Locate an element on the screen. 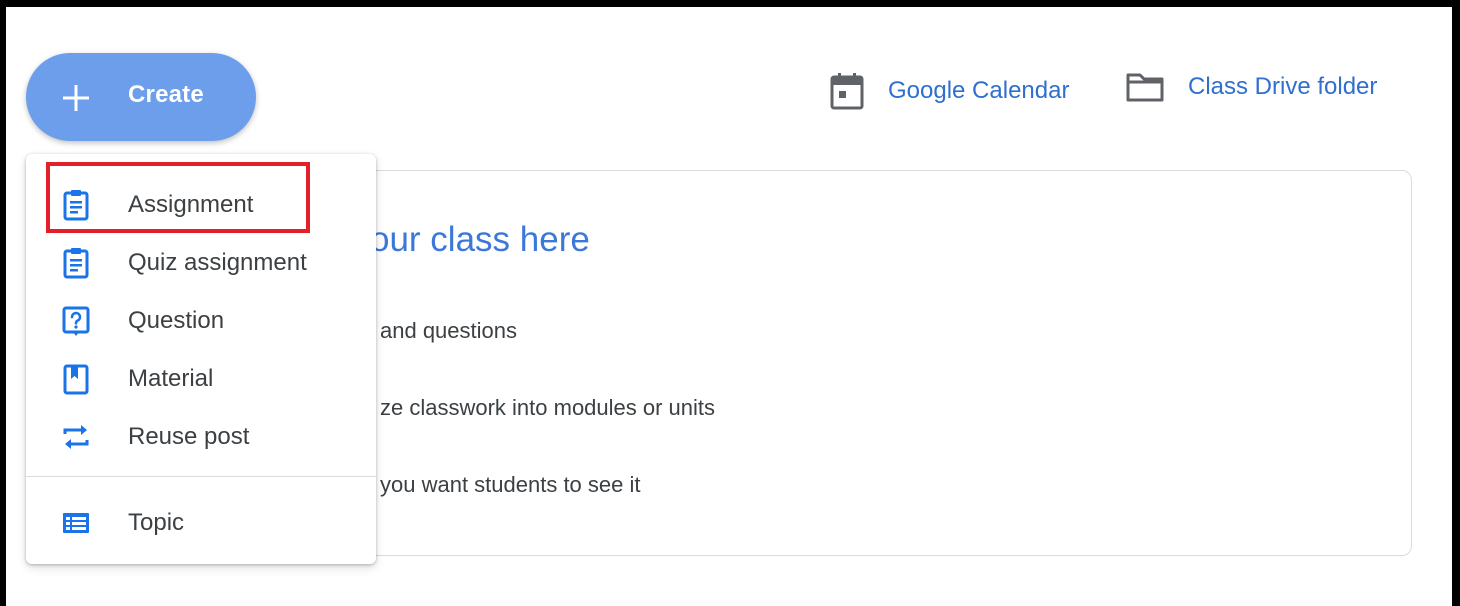 The image size is (1460, 606). material-icon is located at coordinates (76, 379).